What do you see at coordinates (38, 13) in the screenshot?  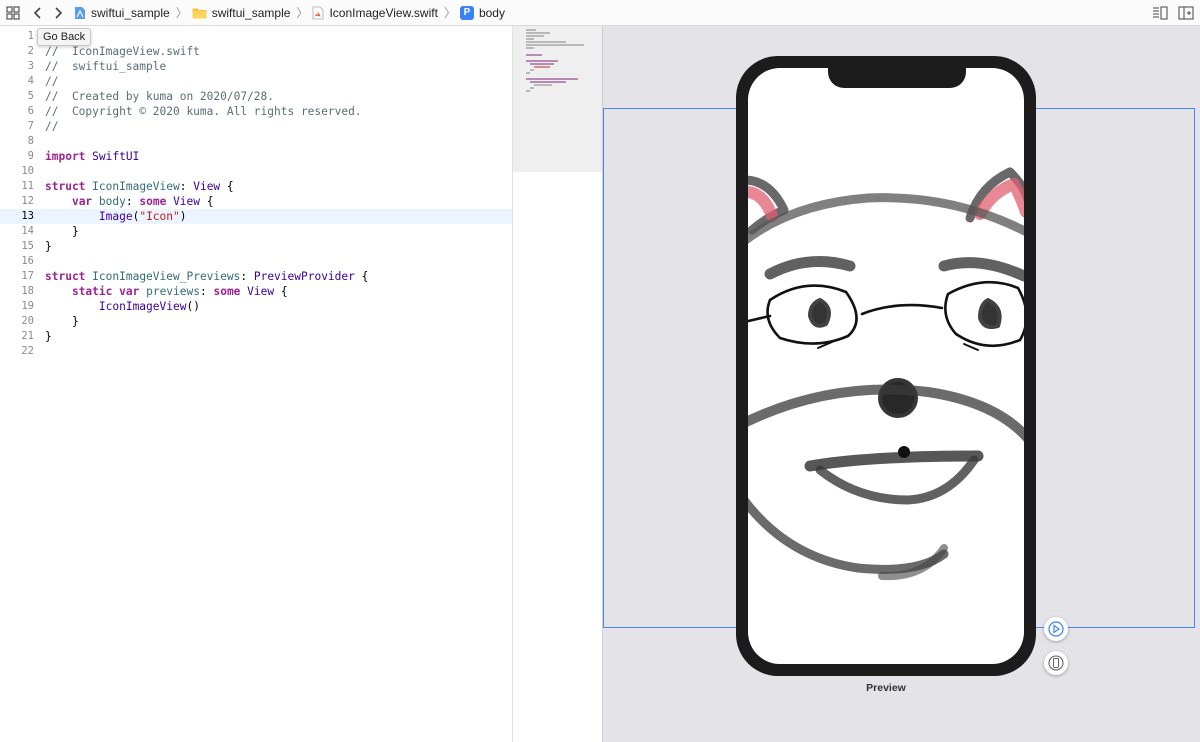 I see `back-chevron-icon` at bounding box center [38, 13].